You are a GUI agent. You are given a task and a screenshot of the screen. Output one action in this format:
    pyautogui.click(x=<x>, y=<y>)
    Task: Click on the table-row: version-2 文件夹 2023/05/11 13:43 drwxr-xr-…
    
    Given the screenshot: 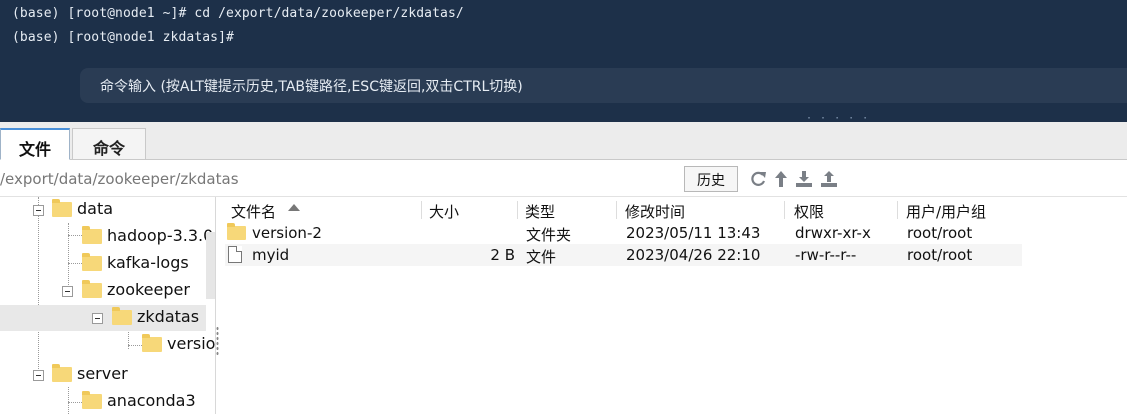 What is the action you would take?
    pyautogui.click(x=623, y=233)
    